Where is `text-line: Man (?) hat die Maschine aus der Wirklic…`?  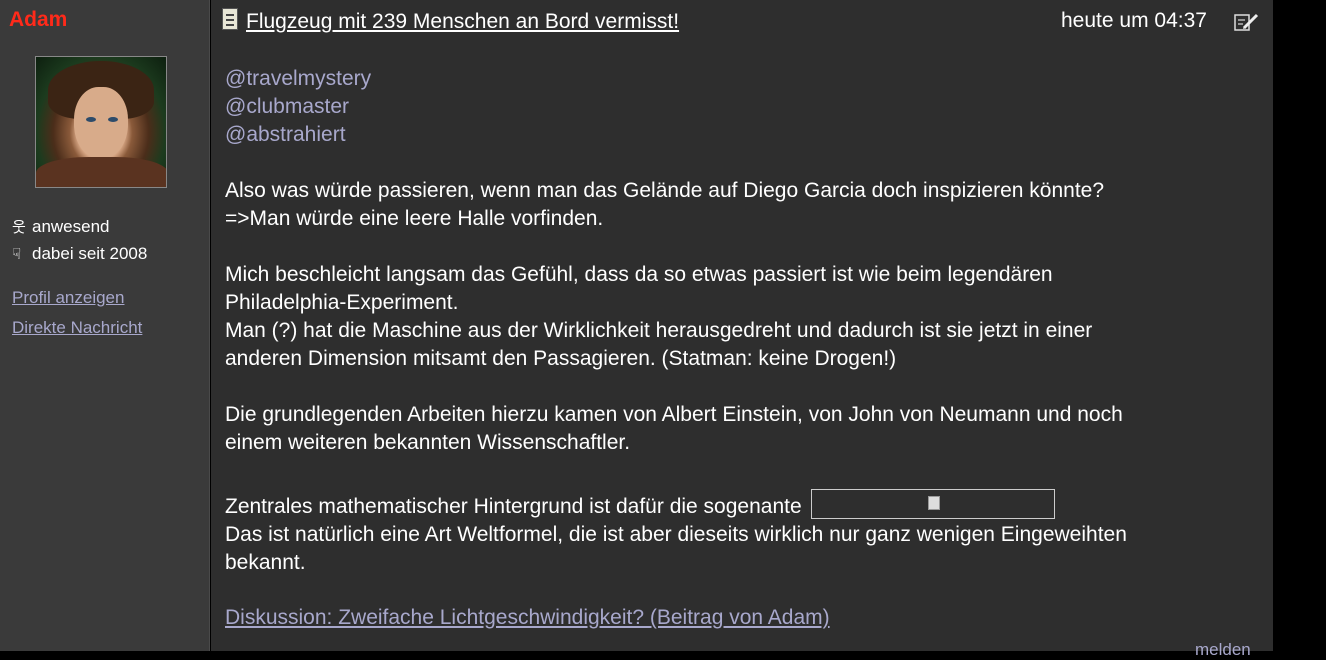 text-line: Man (?) hat die Maschine aus der Wirklic… is located at coordinates (659, 330).